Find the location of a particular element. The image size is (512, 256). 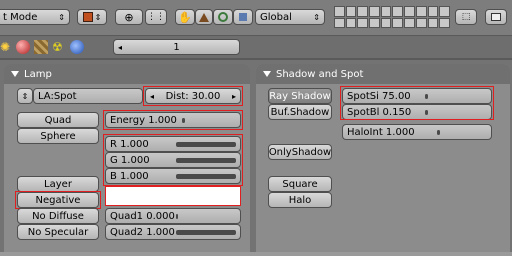

no-diffuse-label: No Diffuse is located at coordinates (58, 216).